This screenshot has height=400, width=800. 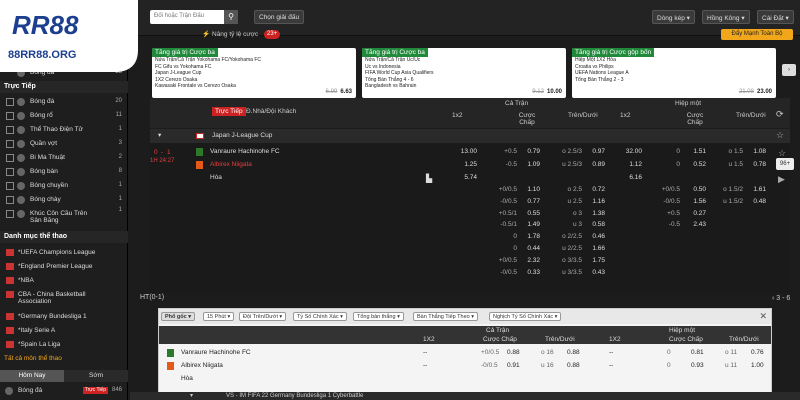 What do you see at coordinates (631, 177) in the screenshot?
I see `odds-value: 6.16` at bounding box center [631, 177].